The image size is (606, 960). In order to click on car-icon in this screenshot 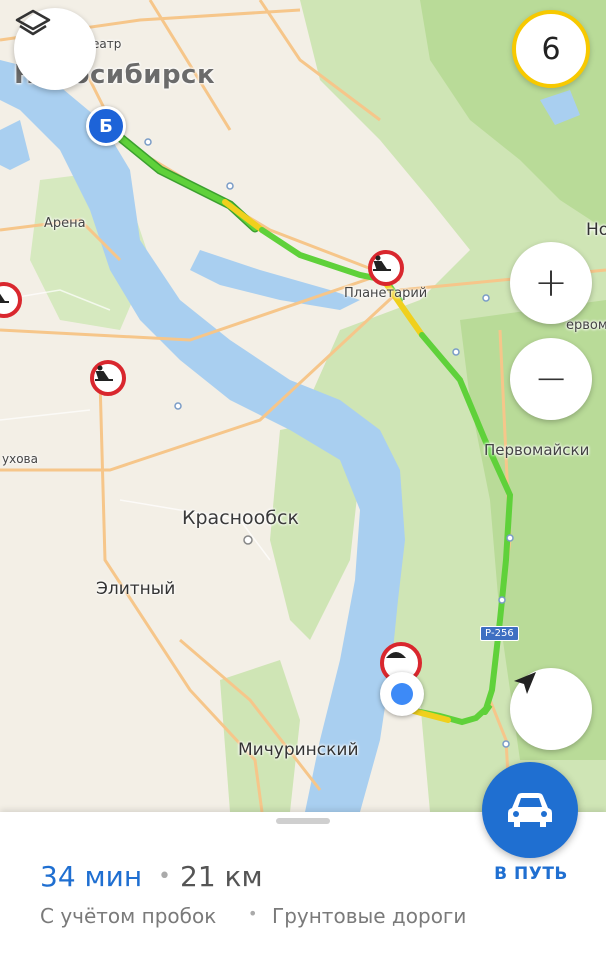, I will do `click(530, 810)`.